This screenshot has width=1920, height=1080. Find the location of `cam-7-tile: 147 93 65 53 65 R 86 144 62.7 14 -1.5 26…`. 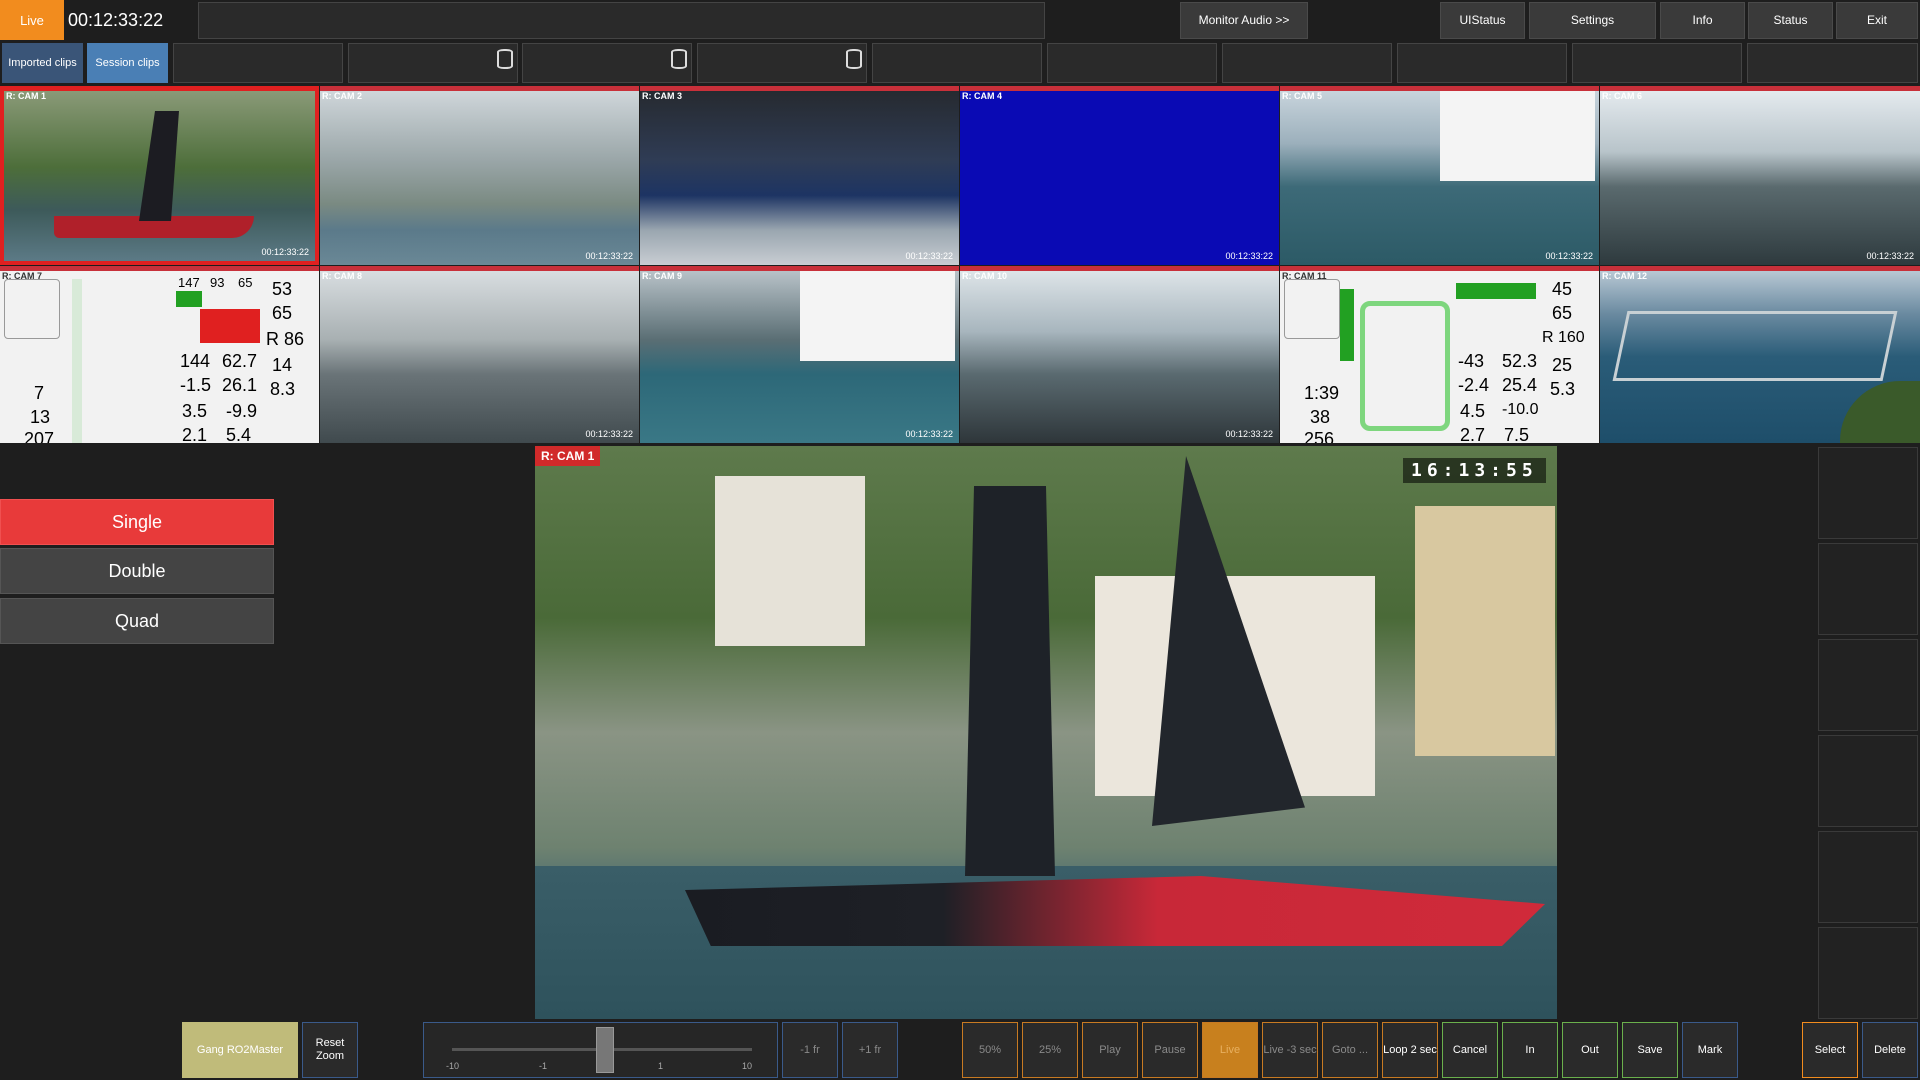

cam-7-tile: 147 93 65 53 65 R 86 144 62.7 14 -1.5 26… is located at coordinates (159, 354).